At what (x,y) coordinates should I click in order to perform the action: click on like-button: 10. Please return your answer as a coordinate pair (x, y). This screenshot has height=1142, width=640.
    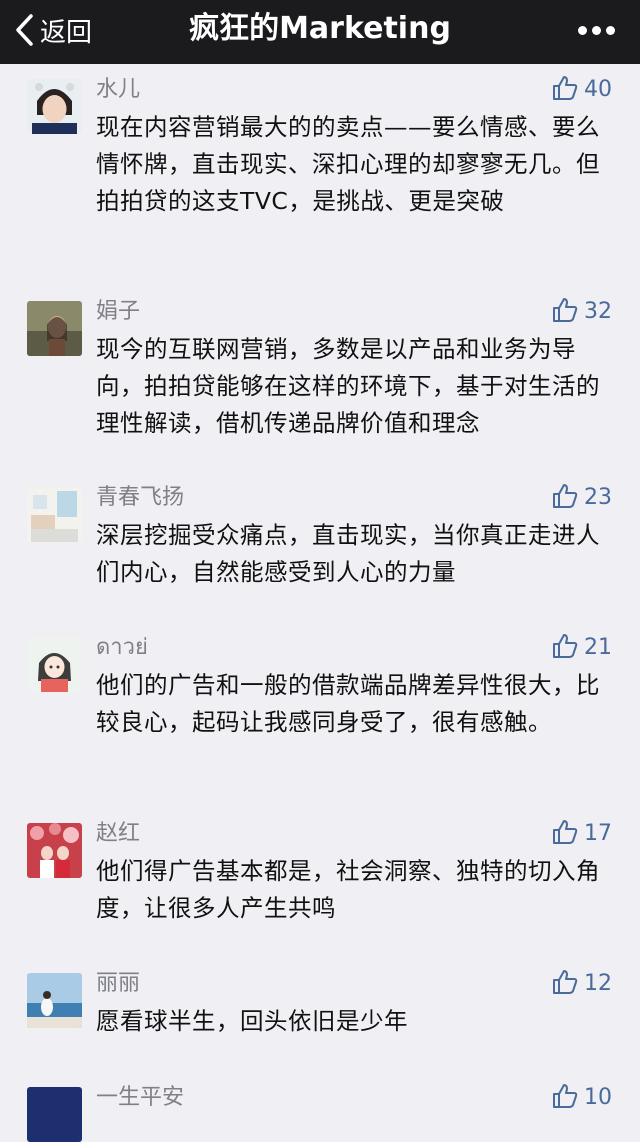
    Looking at the image, I should click on (582, 1098).